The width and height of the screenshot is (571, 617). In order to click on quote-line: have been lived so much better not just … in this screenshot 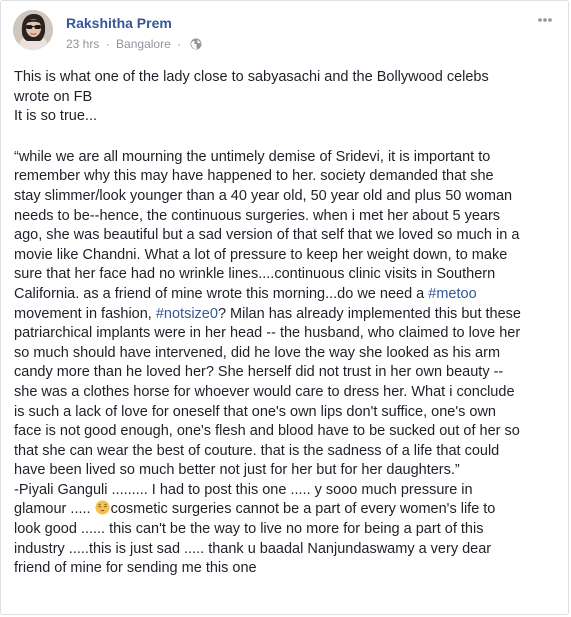, I will do `click(237, 470)`.